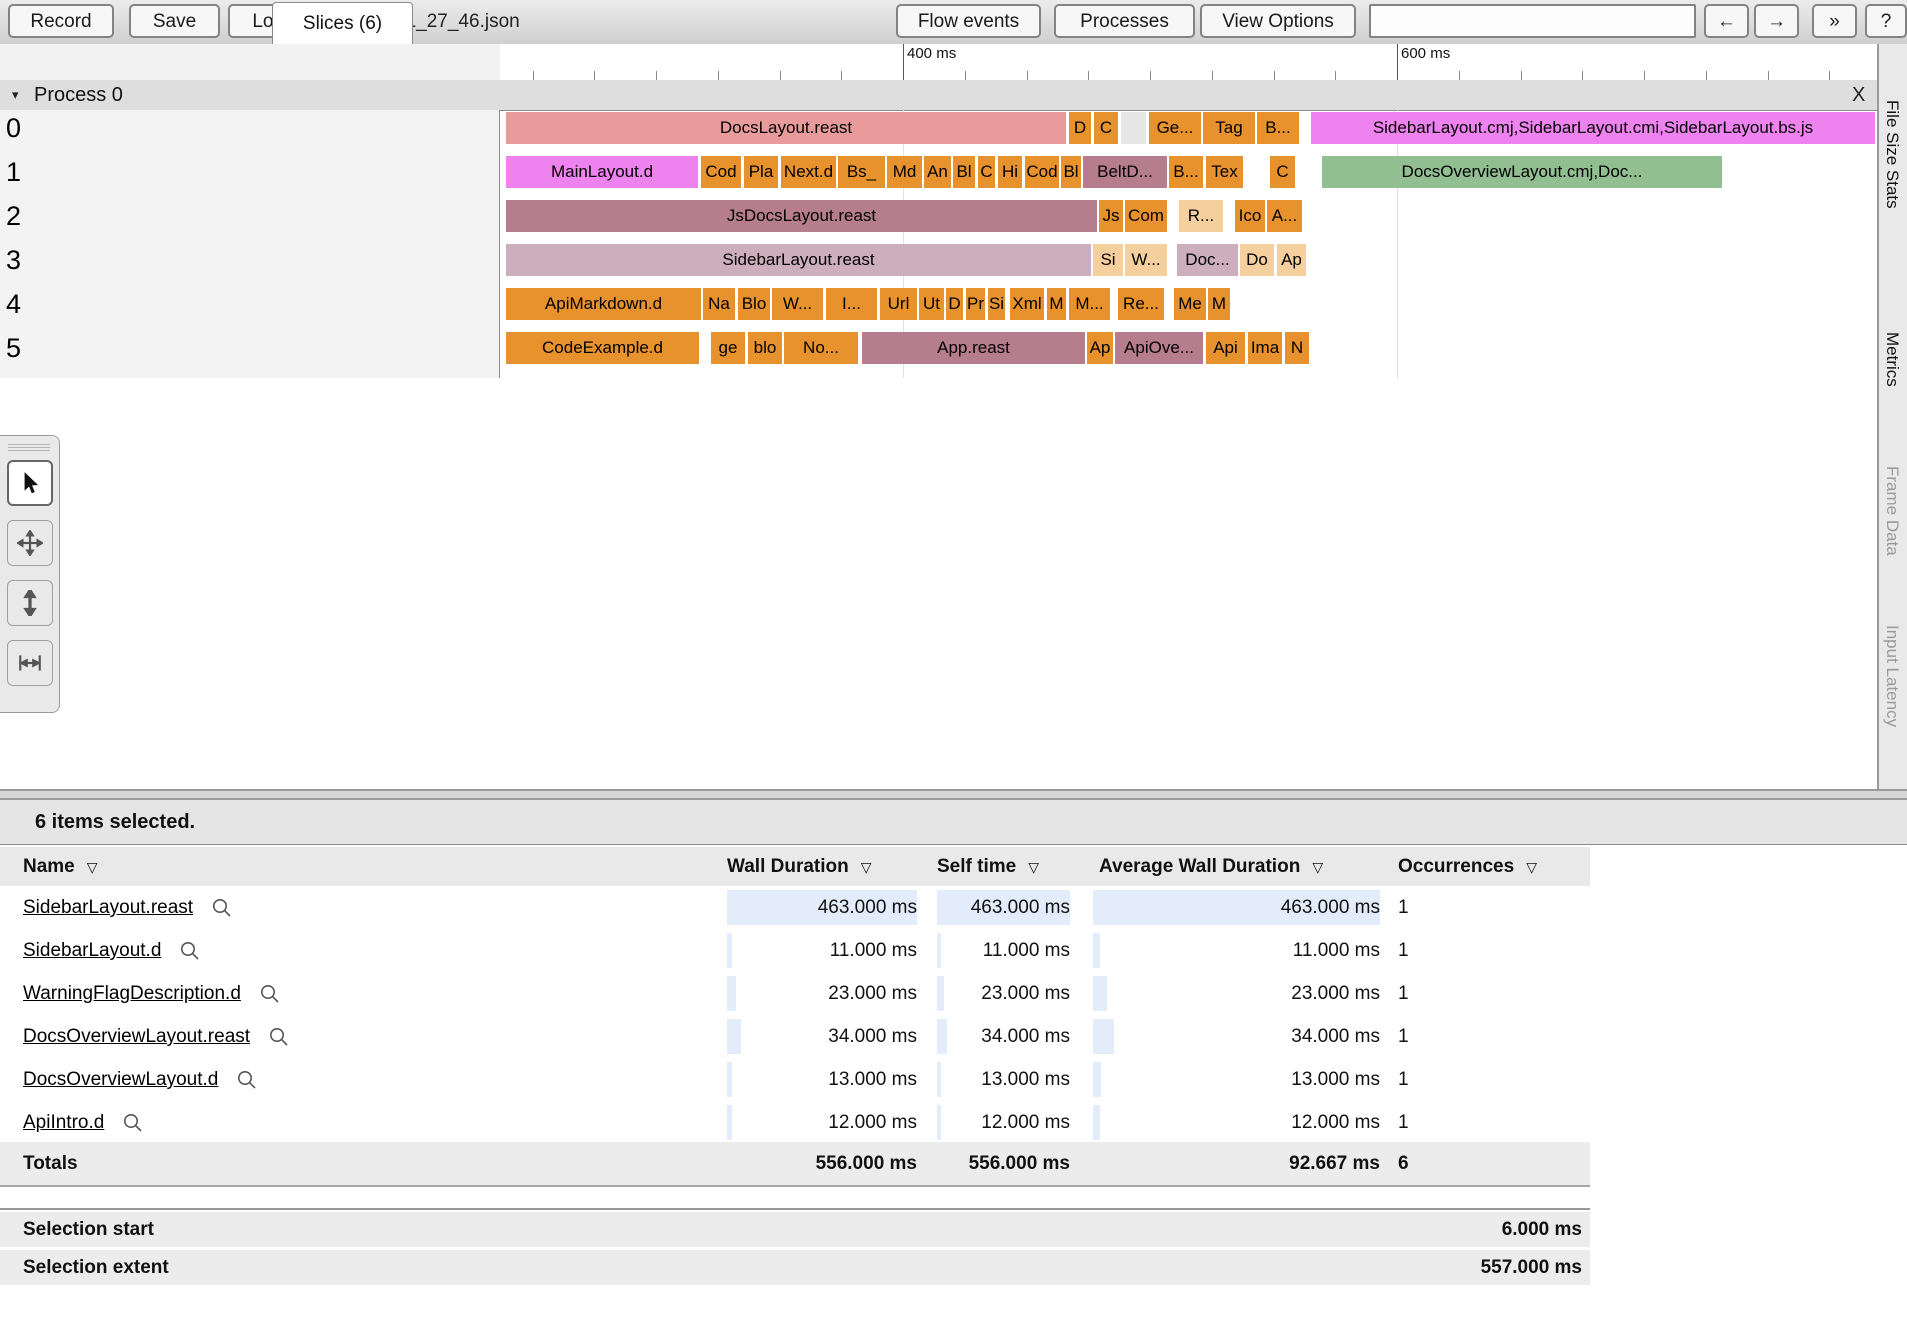 The height and width of the screenshot is (1319, 1907). What do you see at coordinates (968, 21) in the screenshot?
I see `flow-events-button: Flow events` at bounding box center [968, 21].